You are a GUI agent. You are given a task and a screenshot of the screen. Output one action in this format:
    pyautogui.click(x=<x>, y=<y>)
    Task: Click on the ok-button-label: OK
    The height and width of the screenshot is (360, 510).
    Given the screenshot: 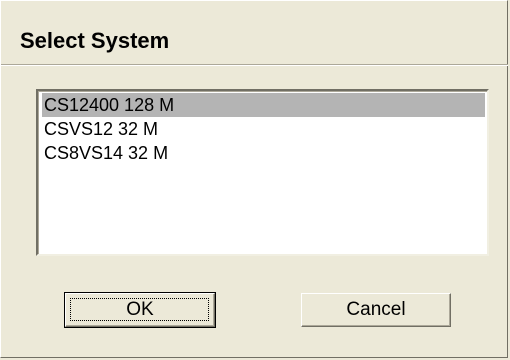 What is the action you would take?
    pyautogui.click(x=140, y=309)
    